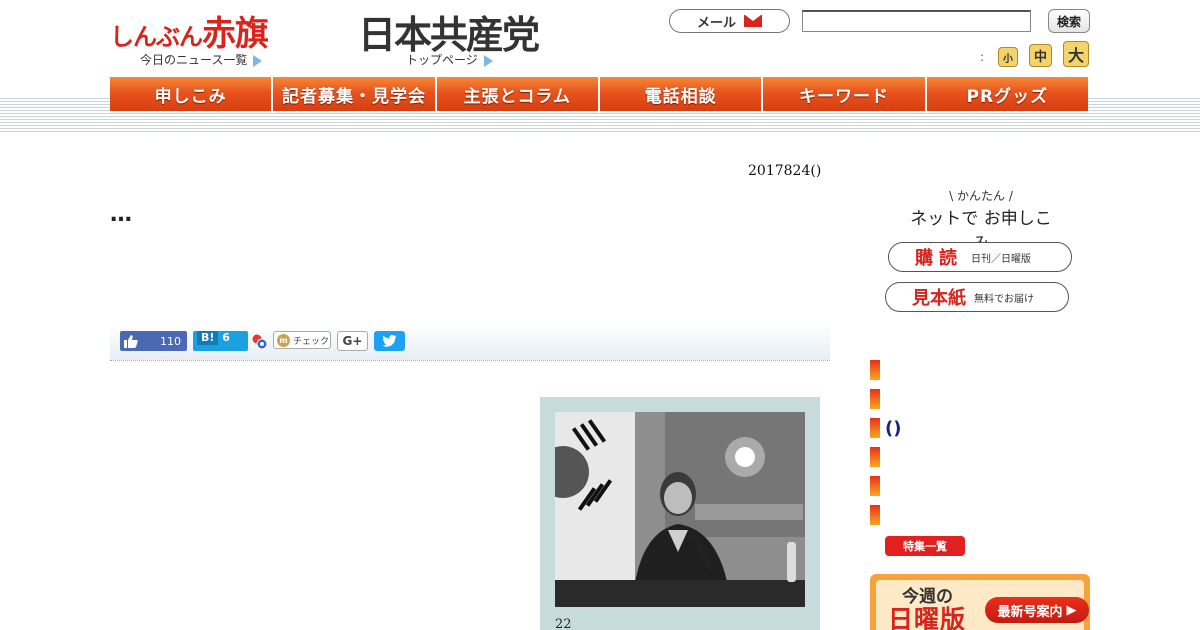 The height and width of the screenshot is (630, 1200). What do you see at coordinates (311, 341) in the screenshot?
I see `check-label: チェック` at bounding box center [311, 341].